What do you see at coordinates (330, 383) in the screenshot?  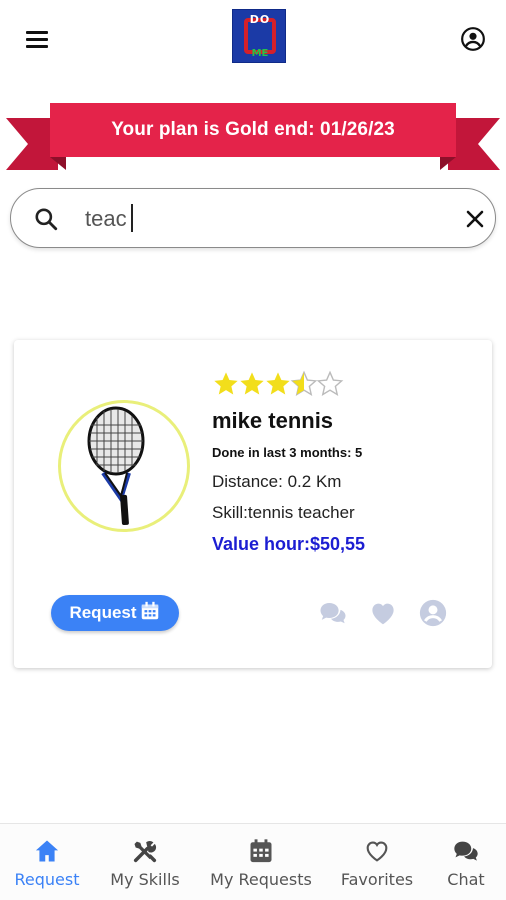 I see `star-empty-icon` at bounding box center [330, 383].